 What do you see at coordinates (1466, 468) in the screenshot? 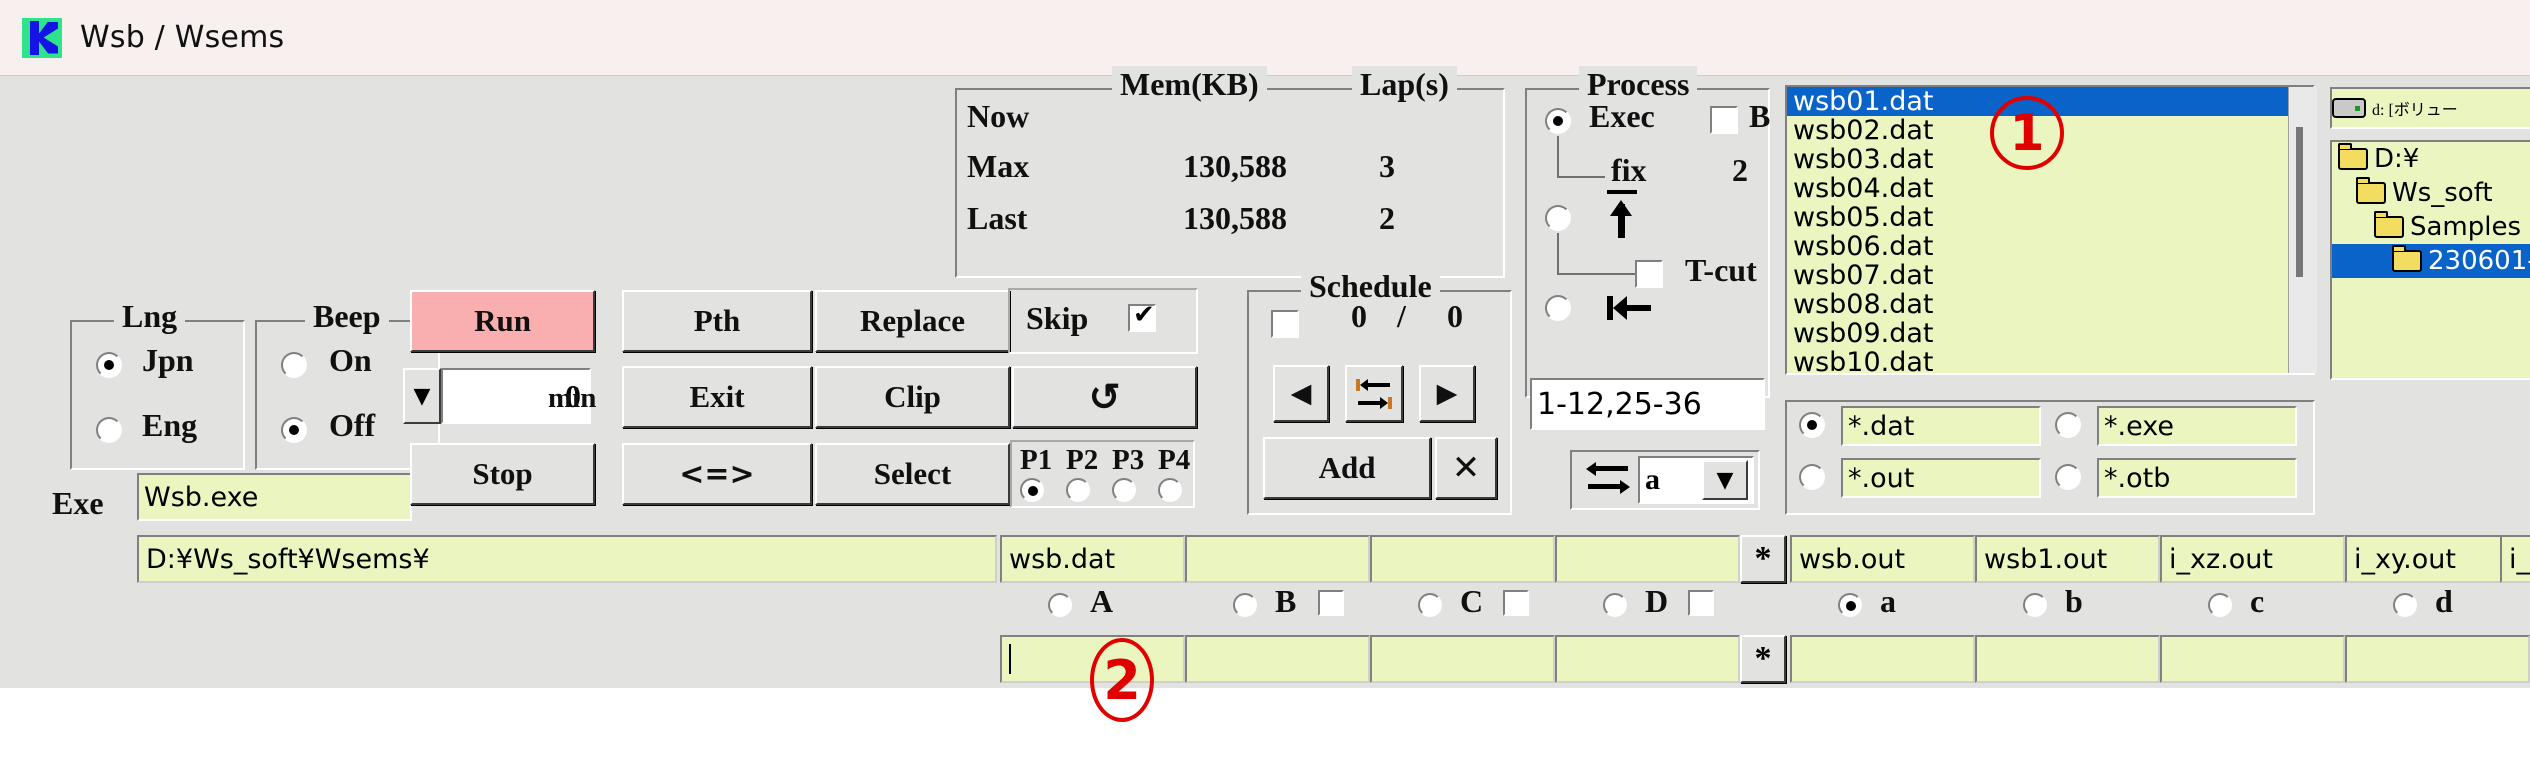
I see `schedule-delete-button: ✕` at bounding box center [1466, 468].